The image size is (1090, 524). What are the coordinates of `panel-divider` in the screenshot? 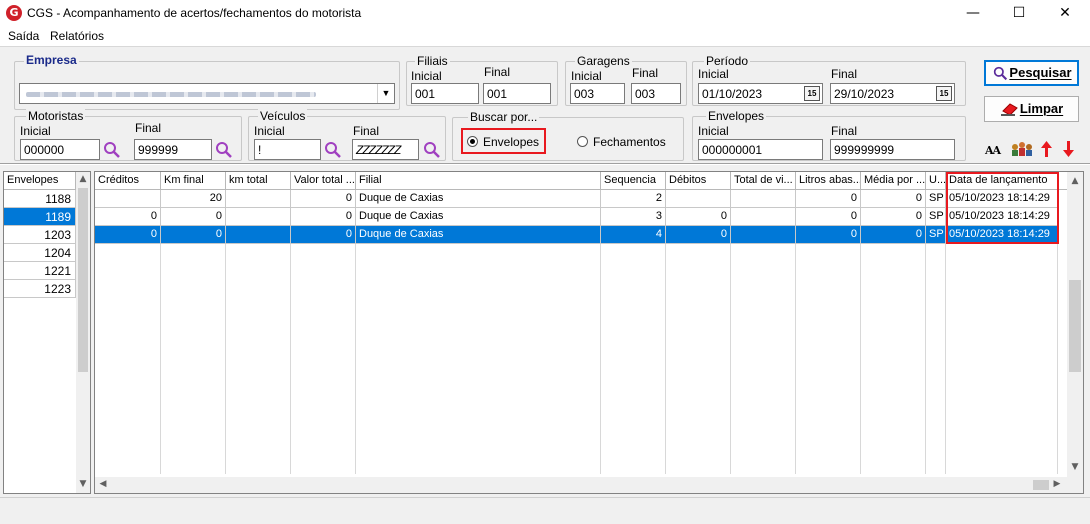 It's located at (545, 164).